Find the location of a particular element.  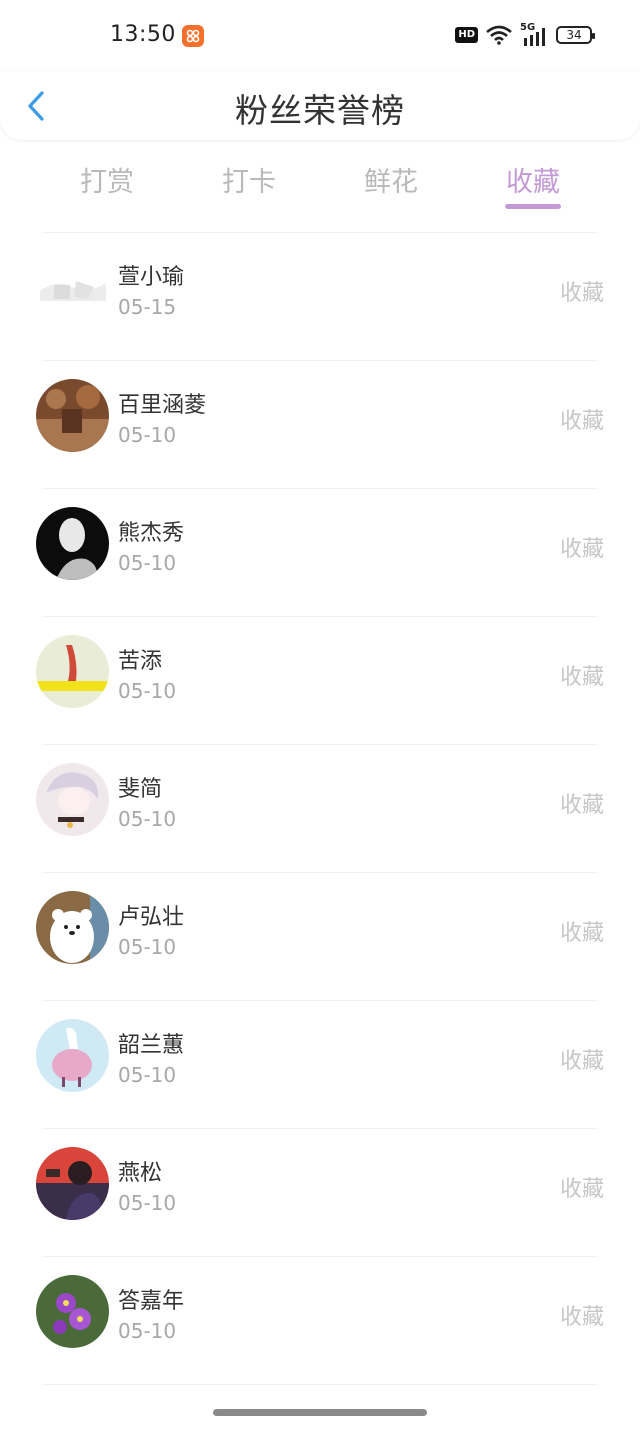

list-item: 斐简 05-10 收藏 is located at coordinates (320, 808).